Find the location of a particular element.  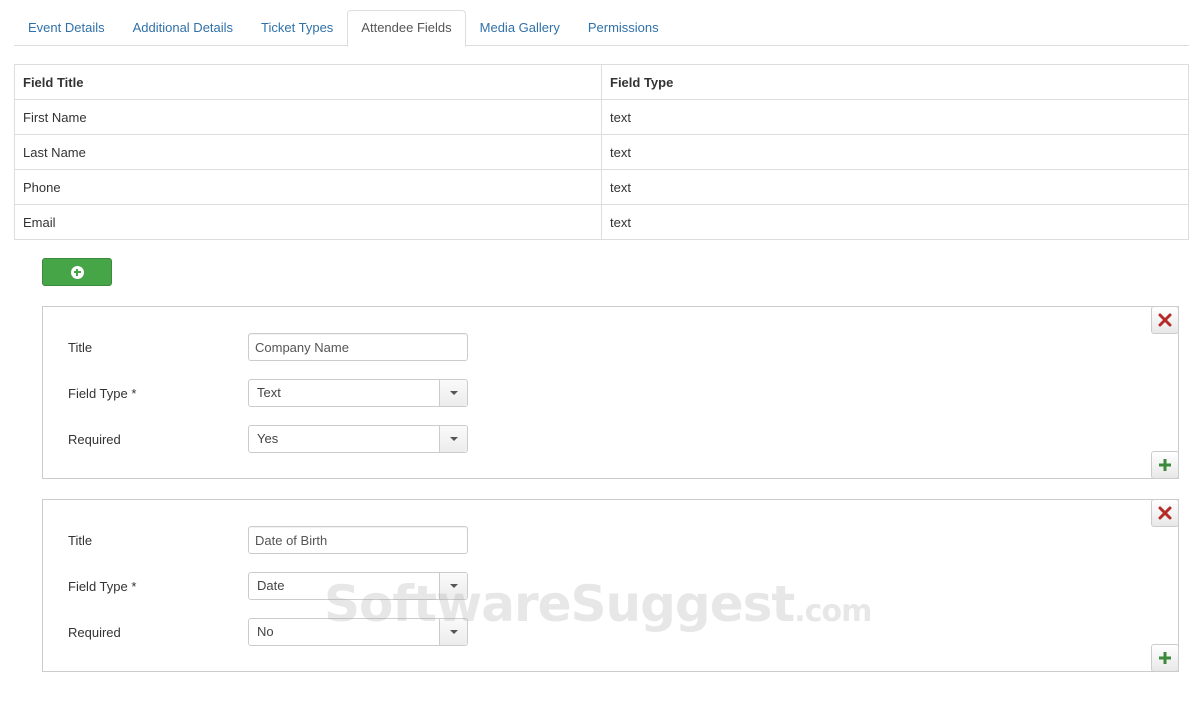

cell-field-title: First Name is located at coordinates (308, 117).